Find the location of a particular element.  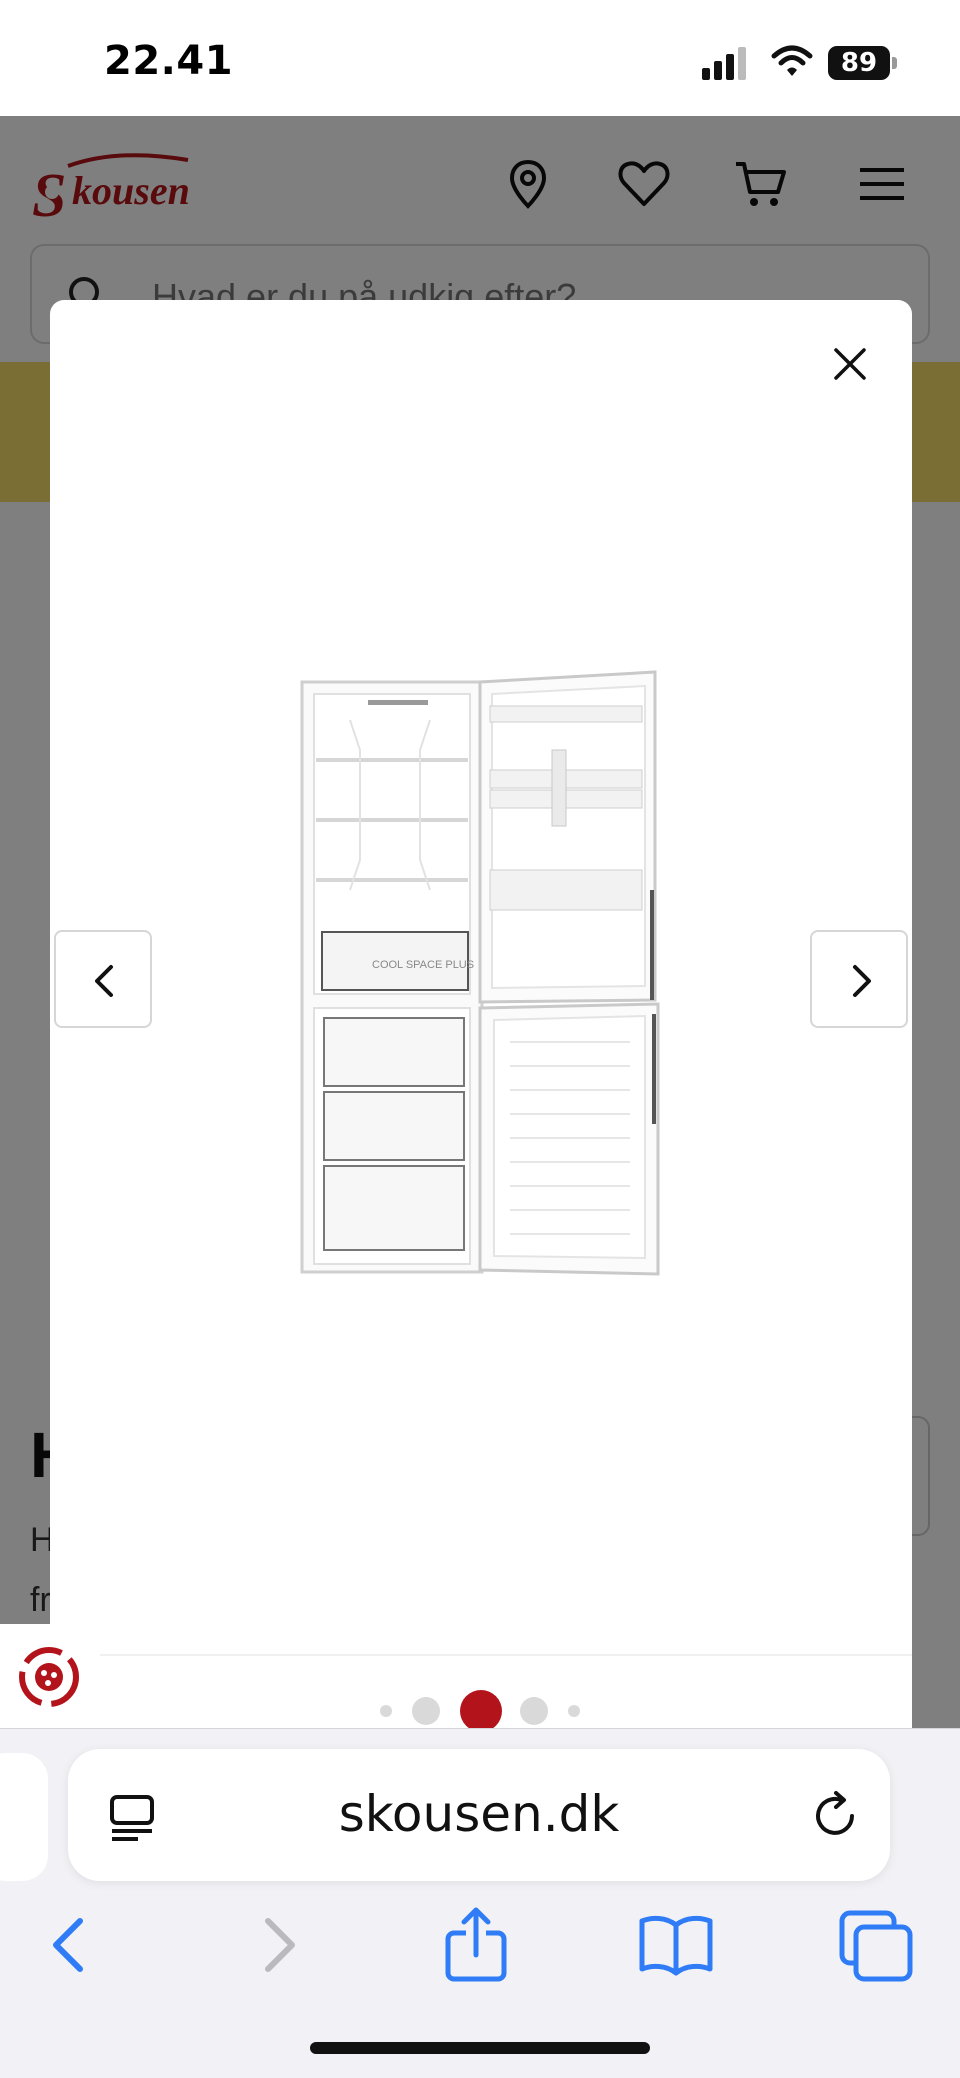

drawer-label: COOL SPACE PLUS is located at coordinates (423, 965).